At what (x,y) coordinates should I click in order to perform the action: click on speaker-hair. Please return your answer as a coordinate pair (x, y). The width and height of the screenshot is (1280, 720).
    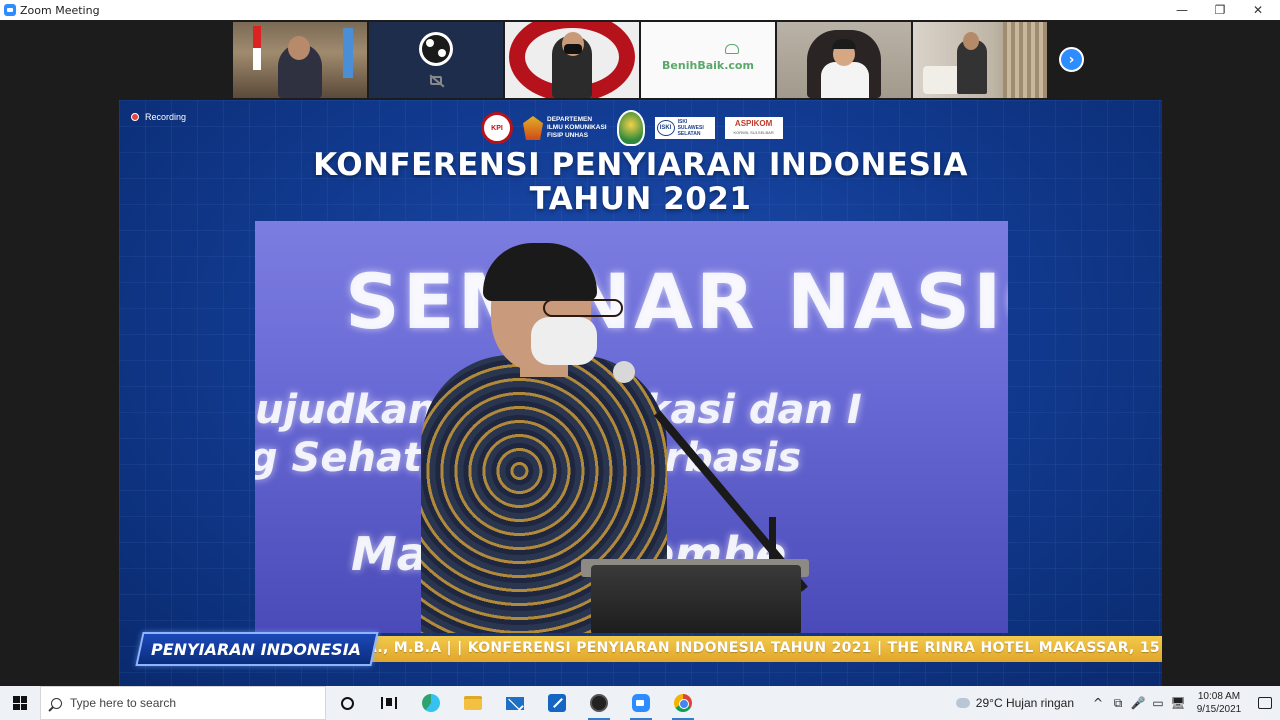
    Looking at the image, I should click on (540, 272).